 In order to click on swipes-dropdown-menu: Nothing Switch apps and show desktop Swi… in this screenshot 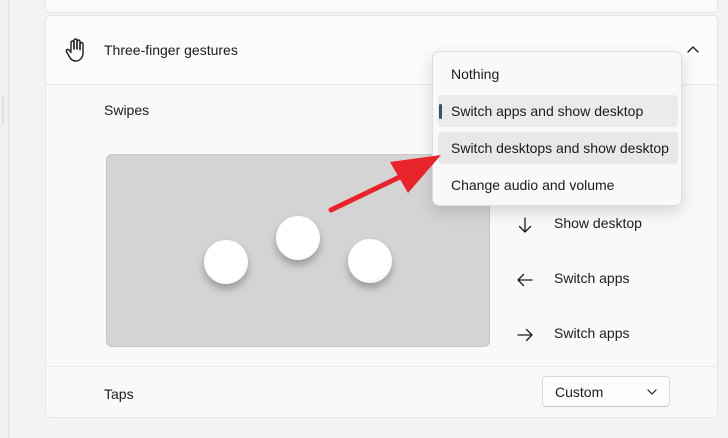, I will do `click(557, 128)`.